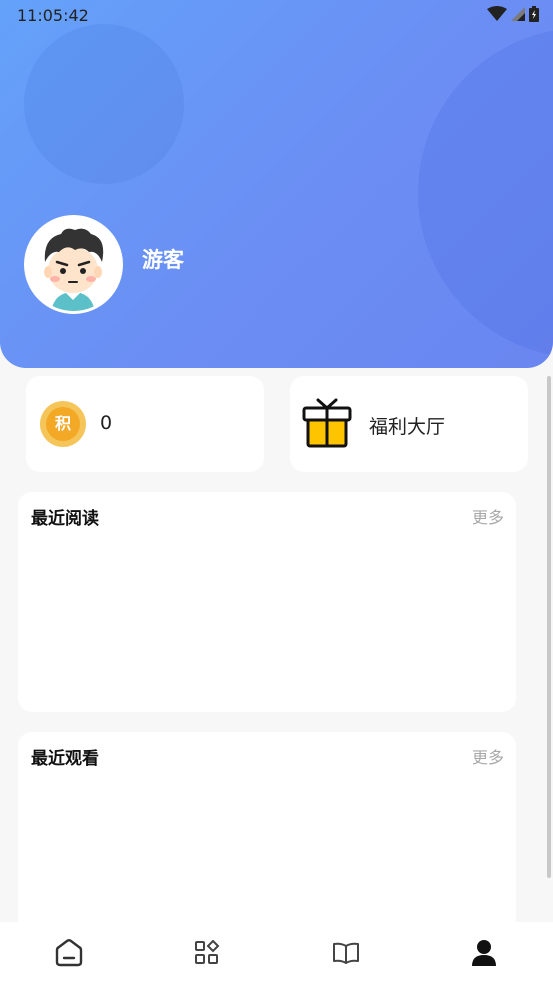 The height and width of the screenshot is (984, 553). I want to click on scrollbar, so click(549, 627).